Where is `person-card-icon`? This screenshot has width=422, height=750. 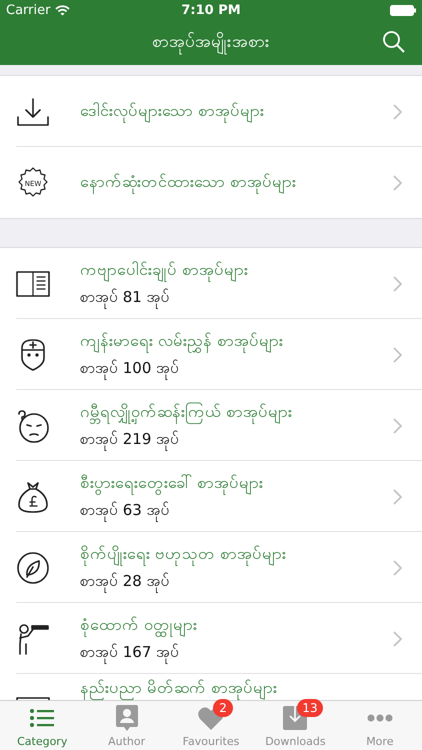 person-card-icon is located at coordinates (127, 718).